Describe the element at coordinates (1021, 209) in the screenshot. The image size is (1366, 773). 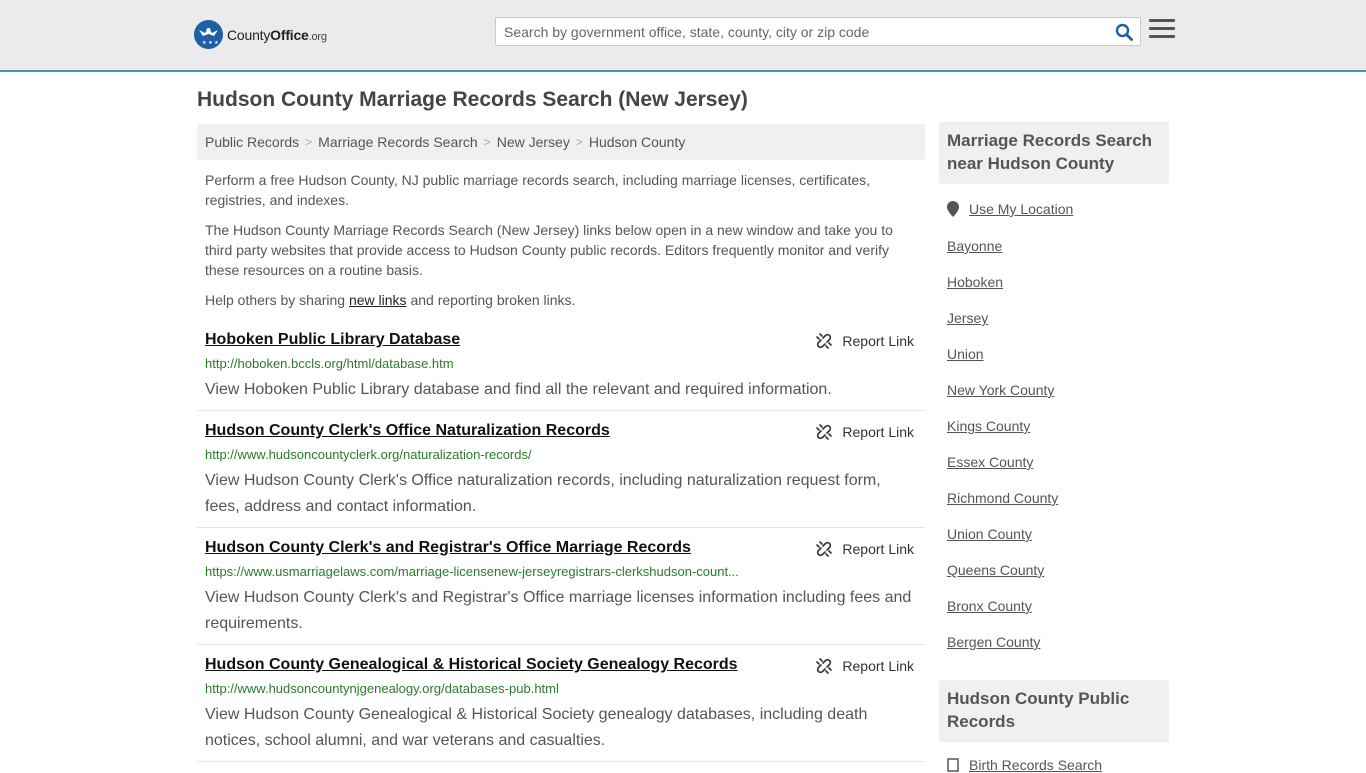
I see `use-my-location-link: Use My Location` at that location.